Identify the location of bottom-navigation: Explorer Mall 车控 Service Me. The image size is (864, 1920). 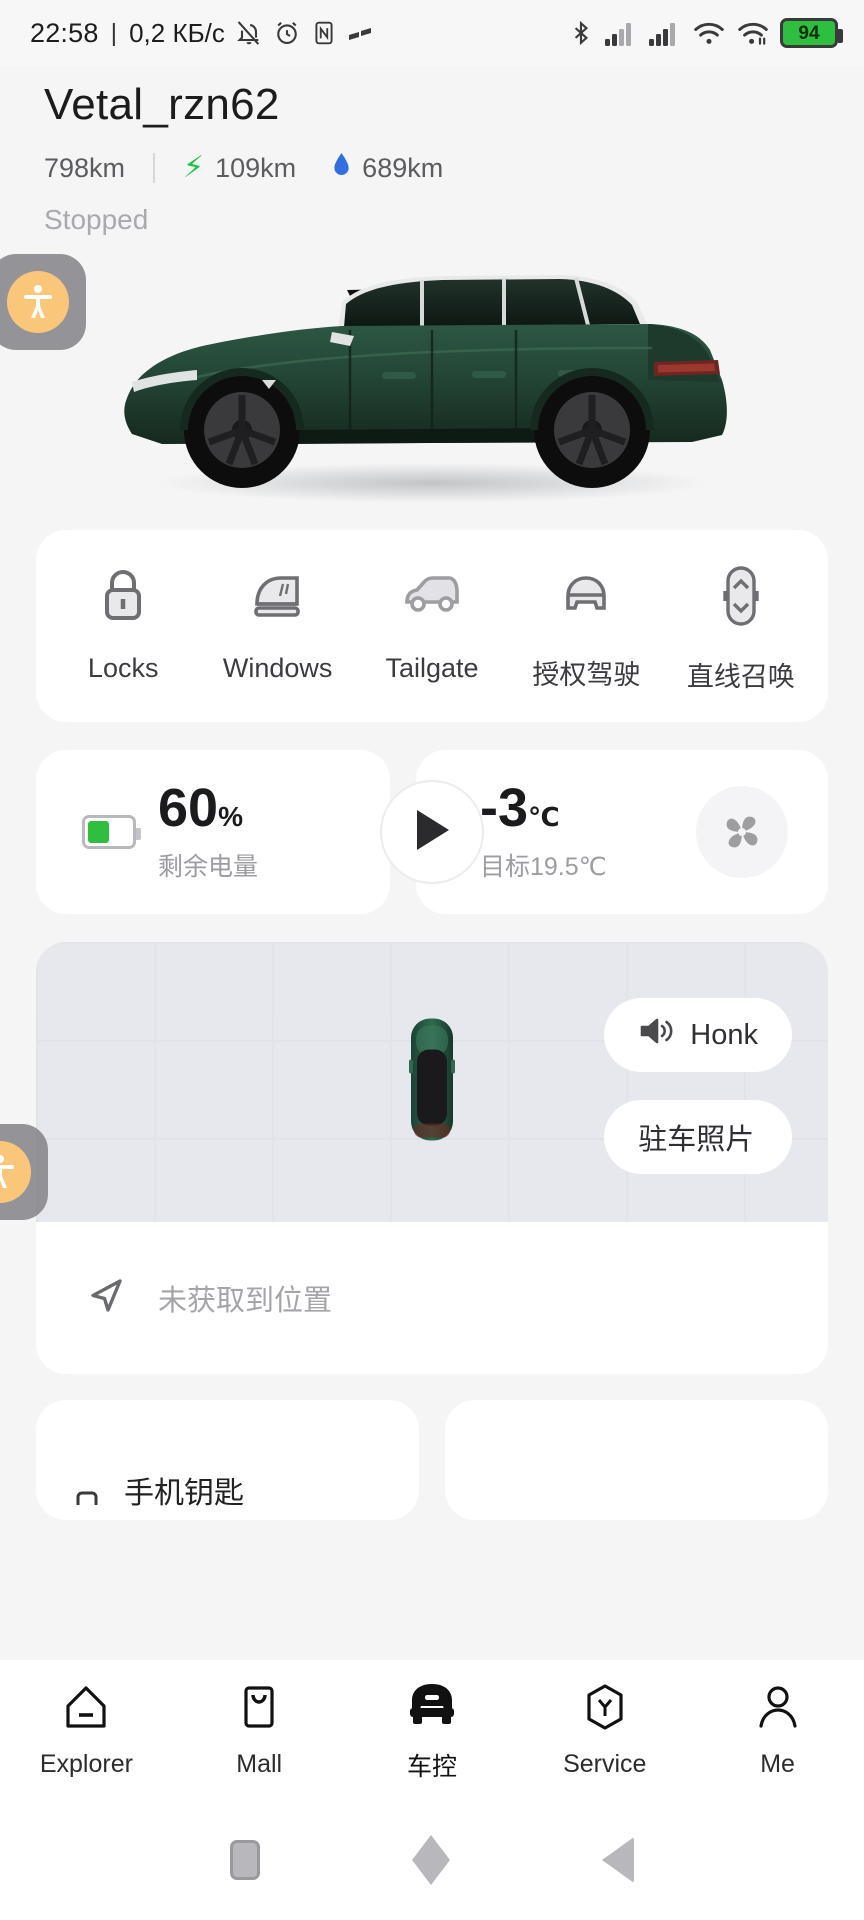
(432, 1730).